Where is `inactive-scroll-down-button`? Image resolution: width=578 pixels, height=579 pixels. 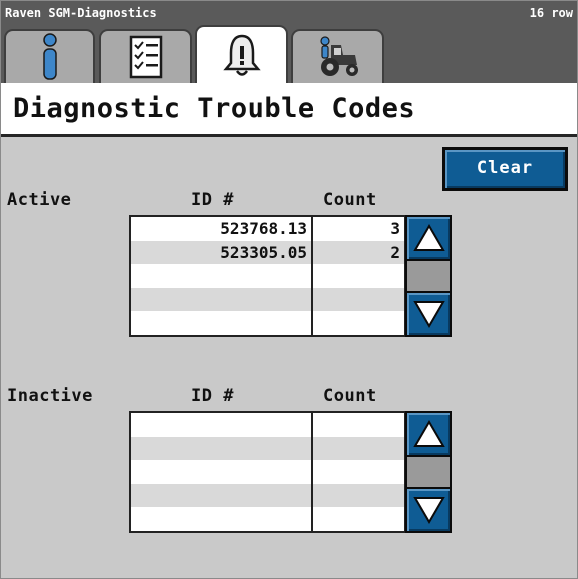
inactive-scroll-down-button is located at coordinates (428, 510).